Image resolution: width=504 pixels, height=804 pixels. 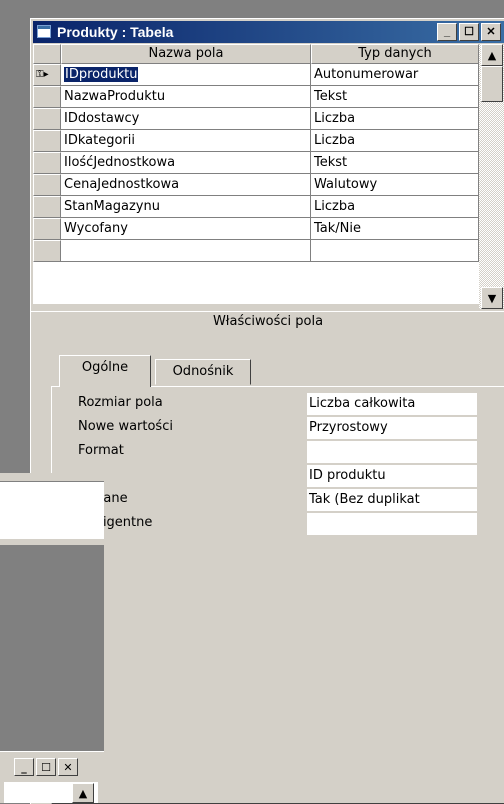 I want to click on property-value-caption: ID produktu, so click(x=392, y=476).